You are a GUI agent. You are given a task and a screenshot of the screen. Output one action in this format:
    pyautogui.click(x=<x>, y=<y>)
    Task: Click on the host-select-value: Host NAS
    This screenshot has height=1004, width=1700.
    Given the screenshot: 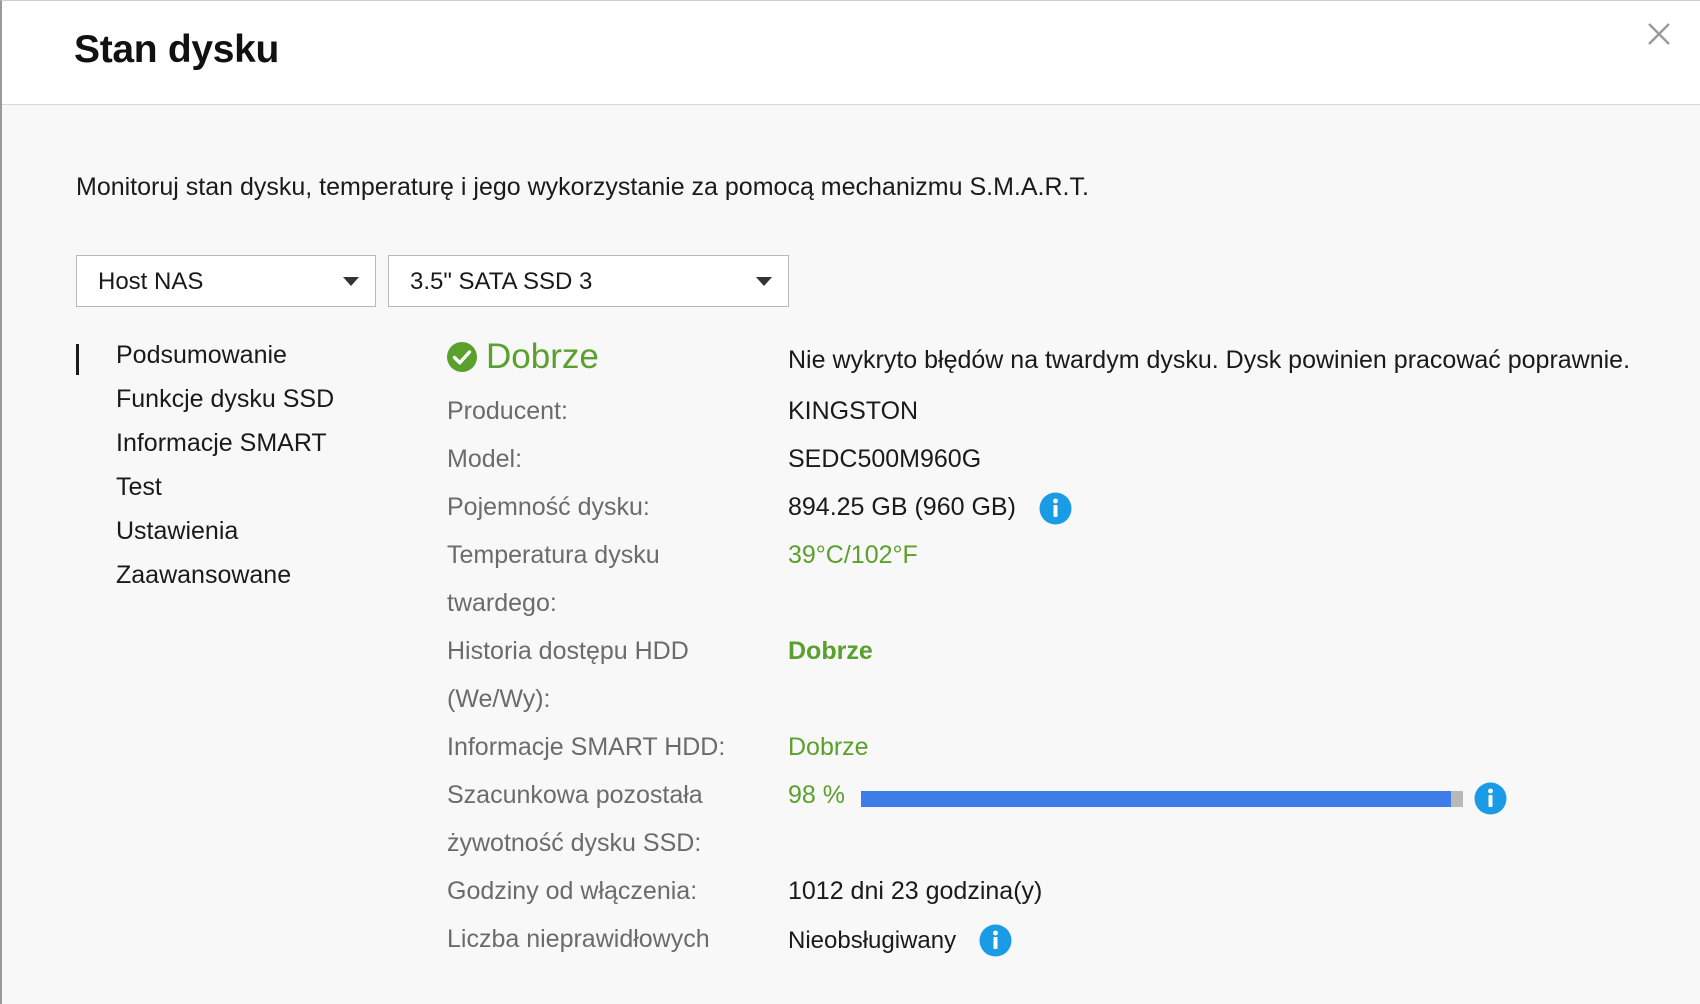 What is the action you would take?
    pyautogui.click(x=151, y=281)
    